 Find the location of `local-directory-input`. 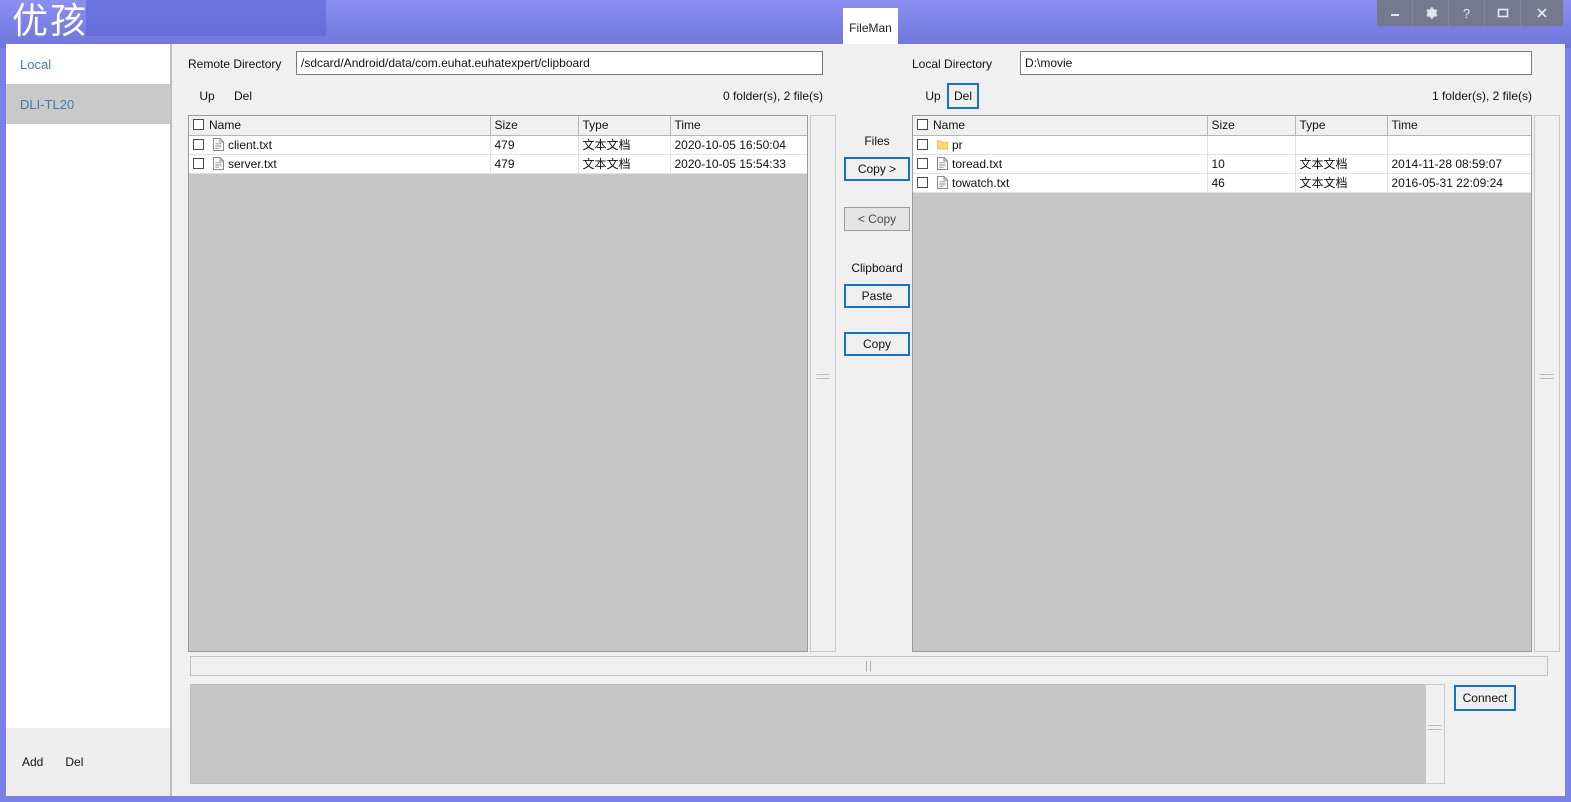

local-directory-input is located at coordinates (1276, 63).